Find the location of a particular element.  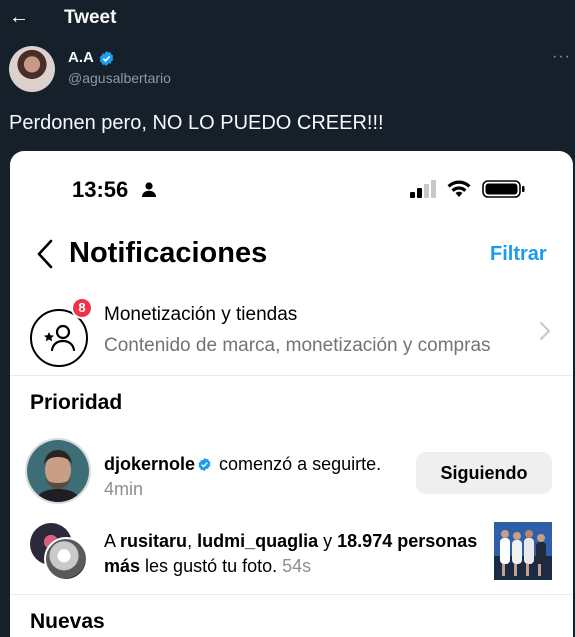

liked-photo-thumbnail is located at coordinates (523, 551).